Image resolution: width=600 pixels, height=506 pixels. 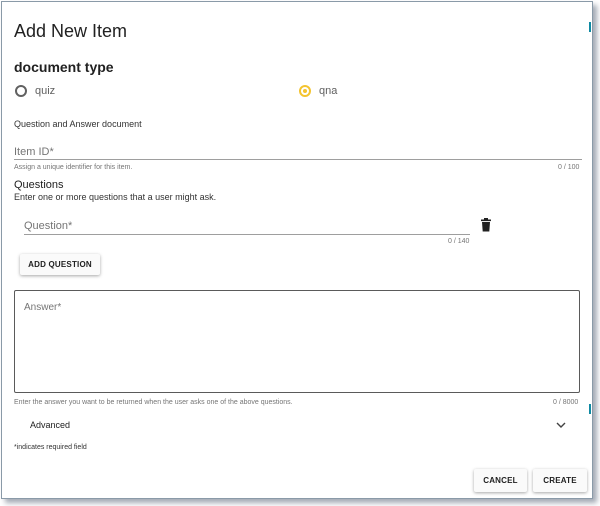 I want to click on item-id-underline, so click(x=298, y=159).